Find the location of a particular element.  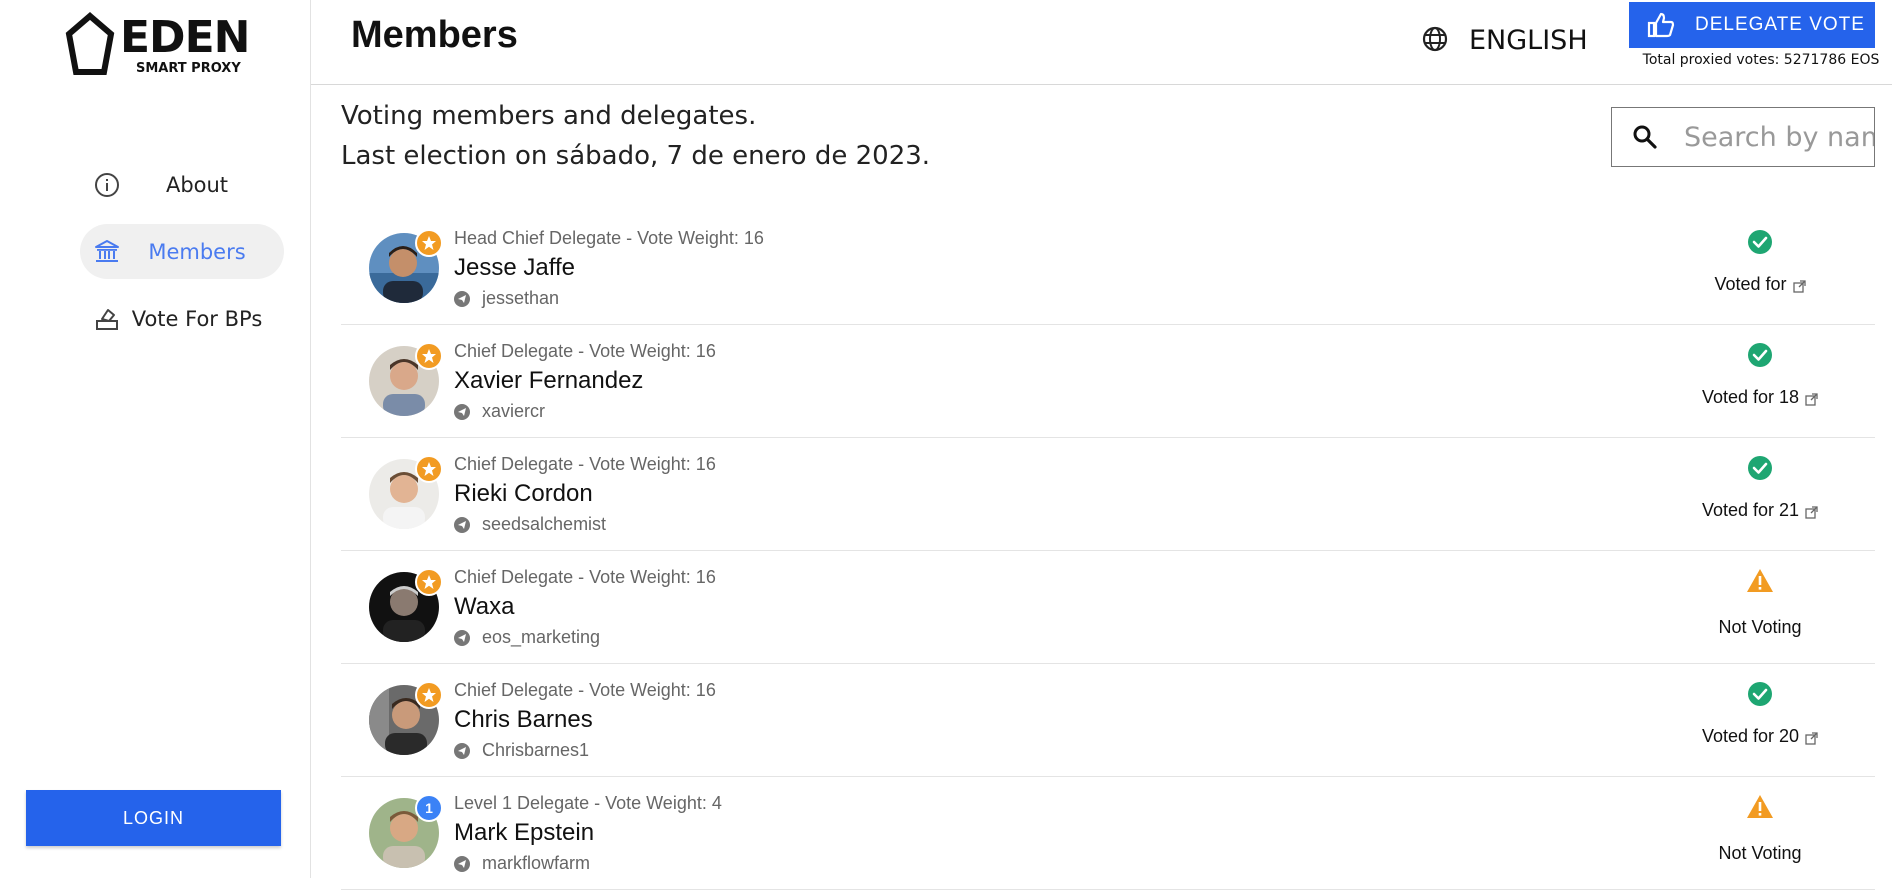

eden-logo: EDEN SMART PROXY is located at coordinates (157, 46).